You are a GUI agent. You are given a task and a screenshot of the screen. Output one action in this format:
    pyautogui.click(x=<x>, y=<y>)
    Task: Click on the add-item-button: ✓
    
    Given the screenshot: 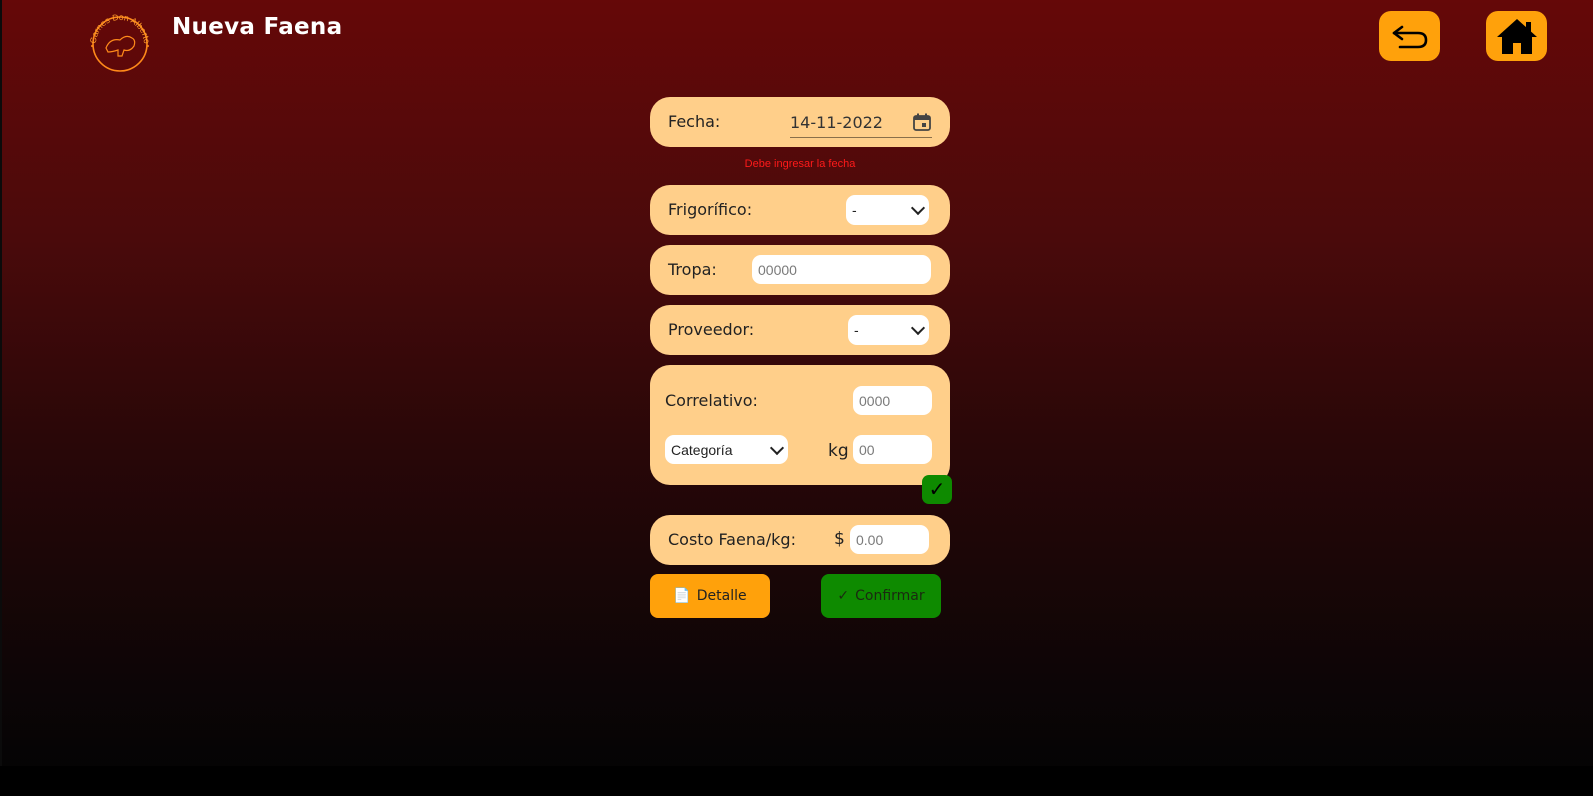 What is the action you would take?
    pyautogui.click(x=937, y=489)
    